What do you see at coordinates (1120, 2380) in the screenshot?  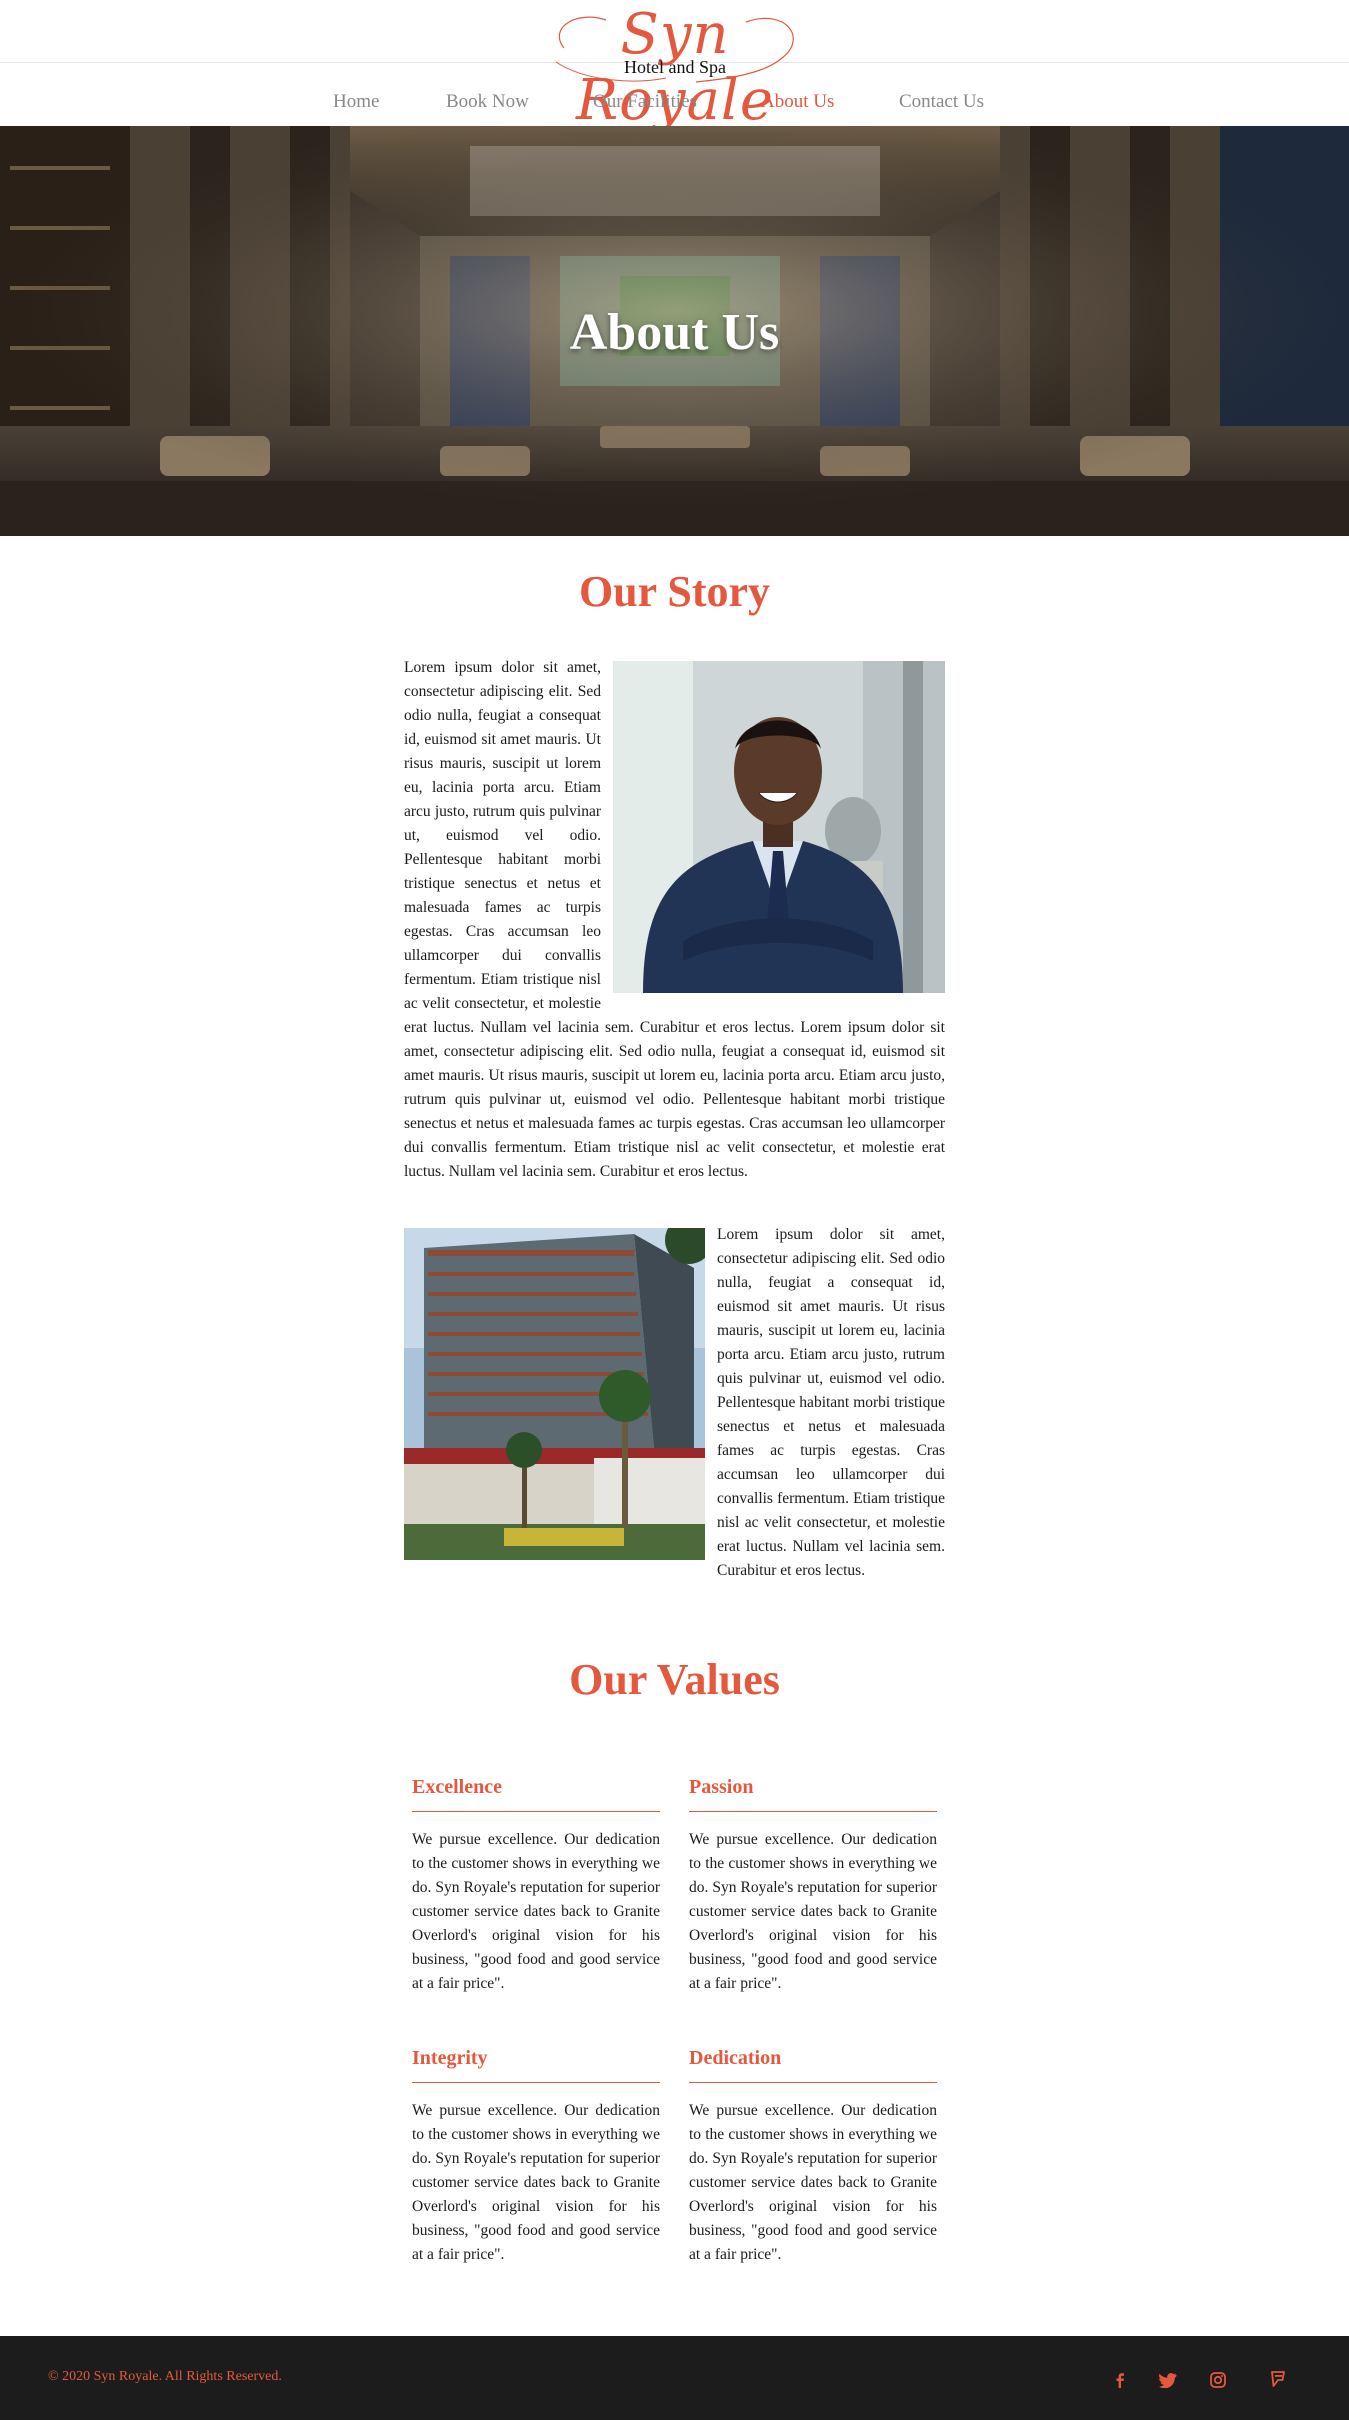 I see `facebook-icon` at bounding box center [1120, 2380].